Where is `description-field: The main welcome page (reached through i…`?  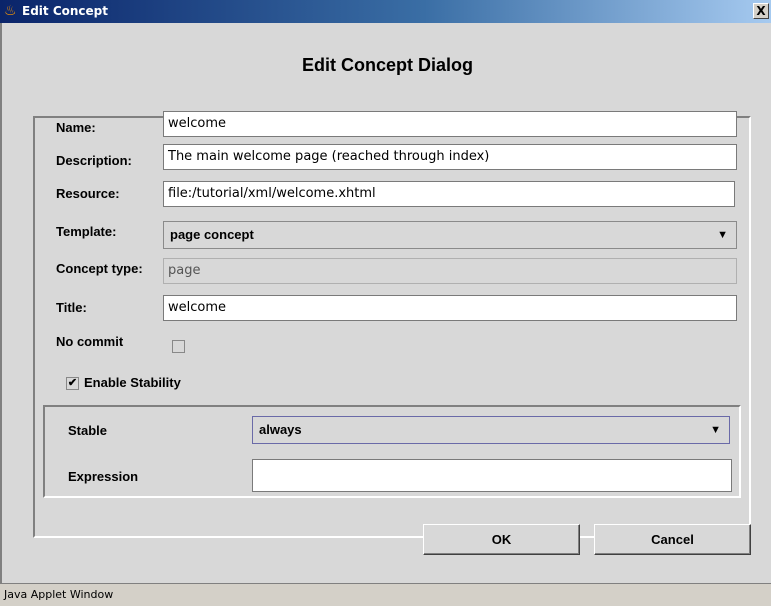 description-field: The main welcome page (reached through i… is located at coordinates (450, 157).